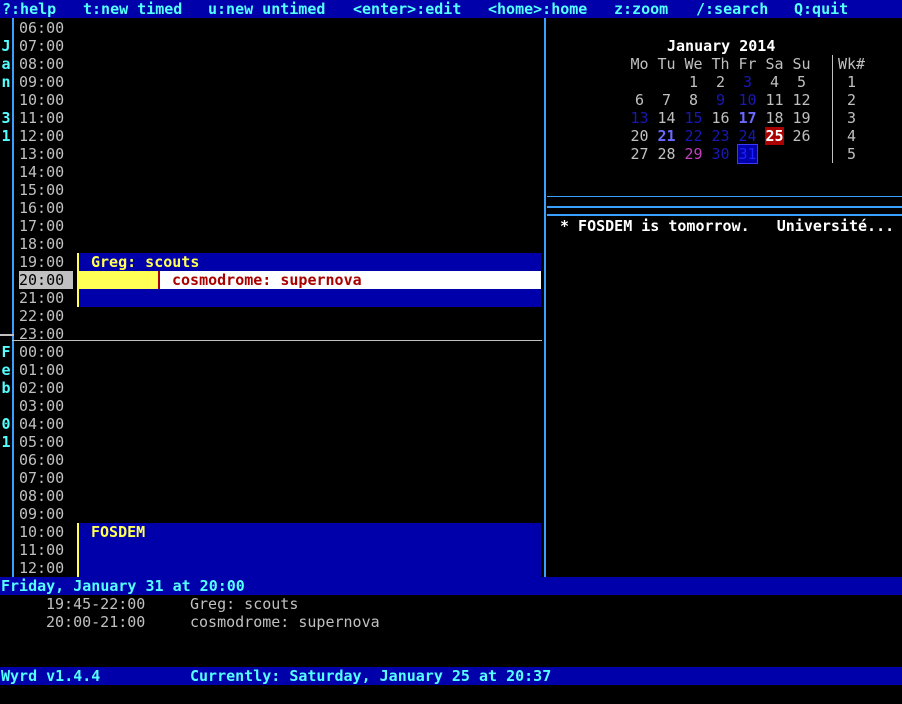 The width and height of the screenshot is (902, 704). What do you see at coordinates (42, 370) in the screenshot?
I see `hour-label: 01:00` at bounding box center [42, 370].